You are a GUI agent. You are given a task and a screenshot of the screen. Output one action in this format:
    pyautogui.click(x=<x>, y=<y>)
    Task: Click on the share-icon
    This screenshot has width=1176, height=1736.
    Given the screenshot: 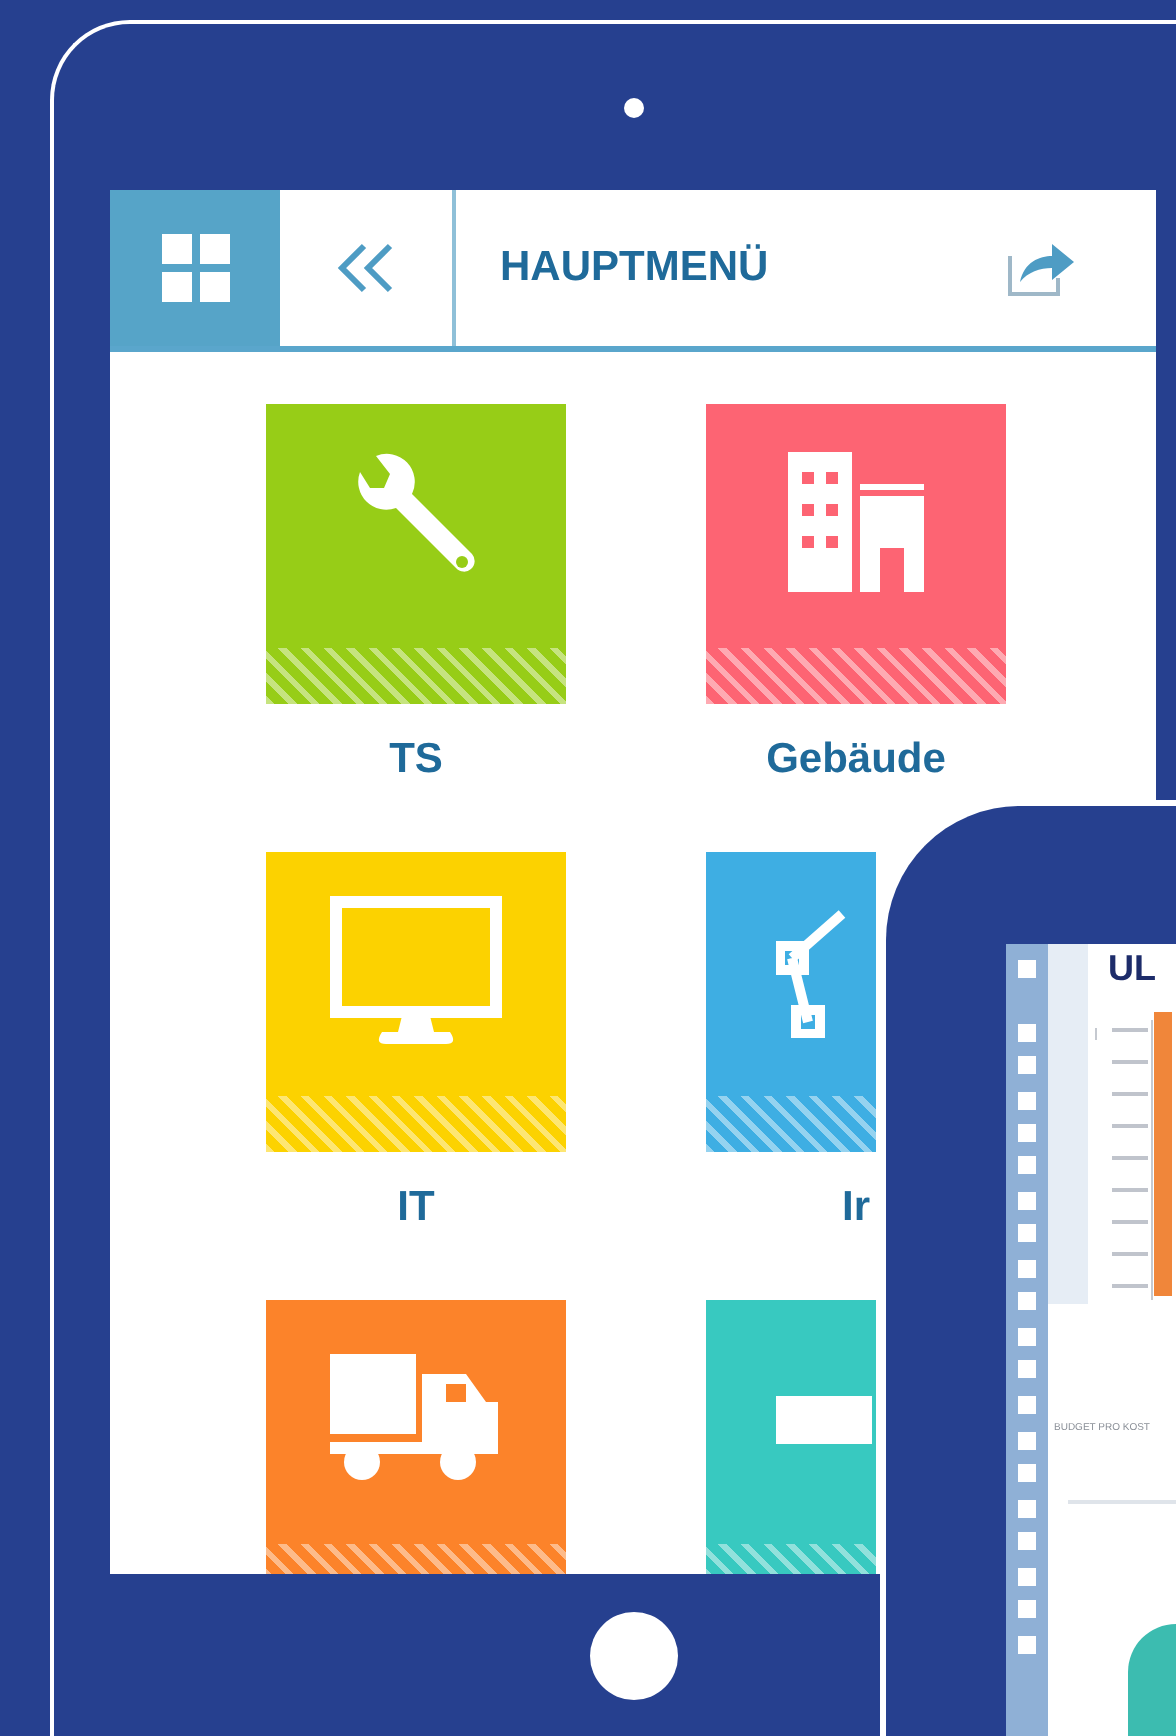 What is the action you would take?
    pyautogui.click(x=1040, y=268)
    